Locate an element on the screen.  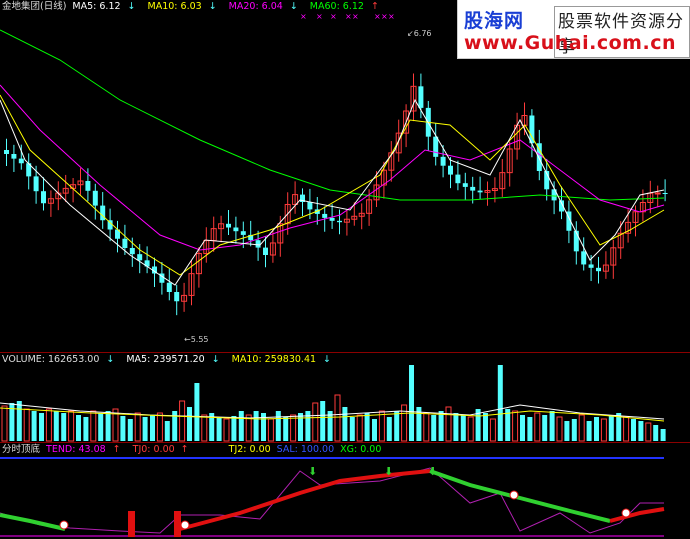
sell-arrow-icon: ⬇ is located at coordinates (312, 471).